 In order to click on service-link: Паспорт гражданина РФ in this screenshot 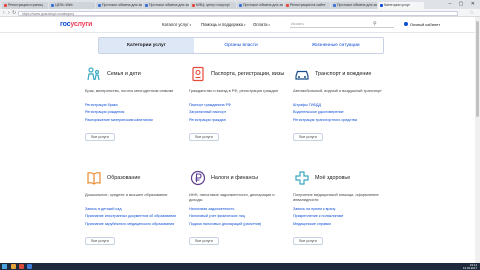, I will do `click(238, 105)`.